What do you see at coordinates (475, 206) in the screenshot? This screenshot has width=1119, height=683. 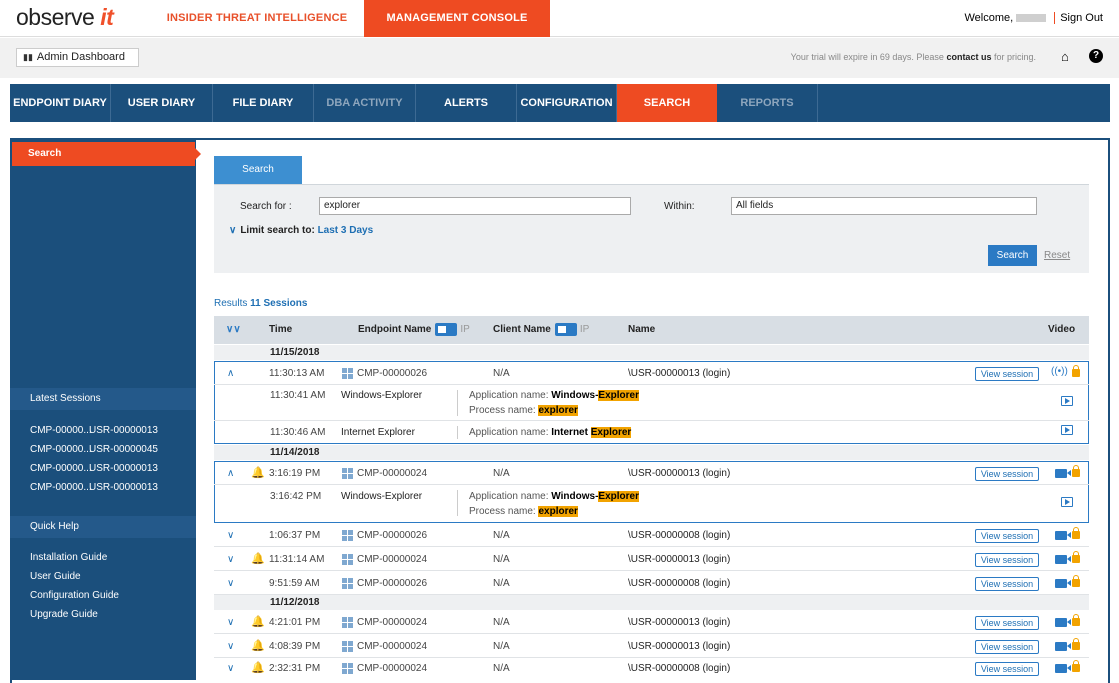 I see `search-input: explorer` at bounding box center [475, 206].